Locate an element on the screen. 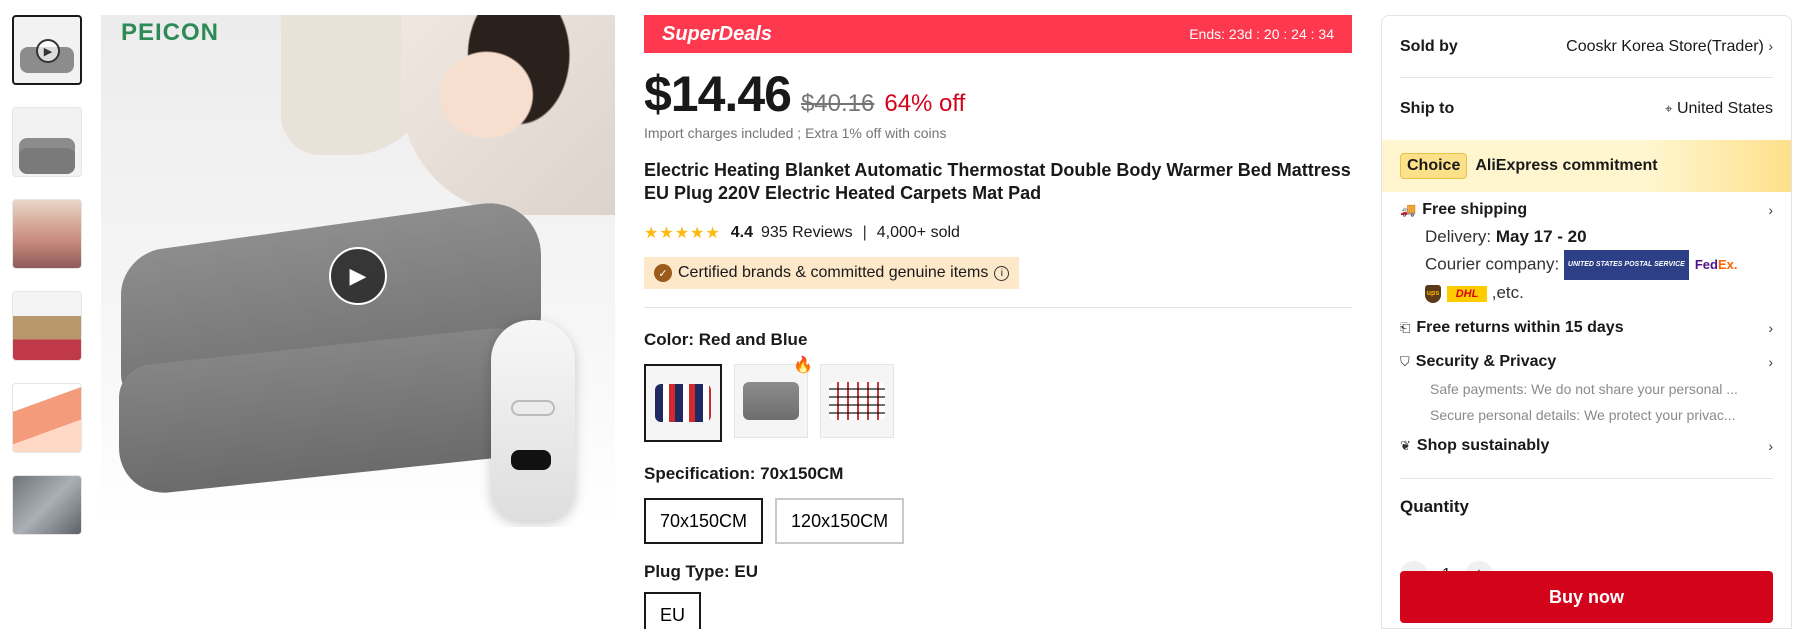 This screenshot has height=629, width=1804. controller-graphic is located at coordinates (533, 420).